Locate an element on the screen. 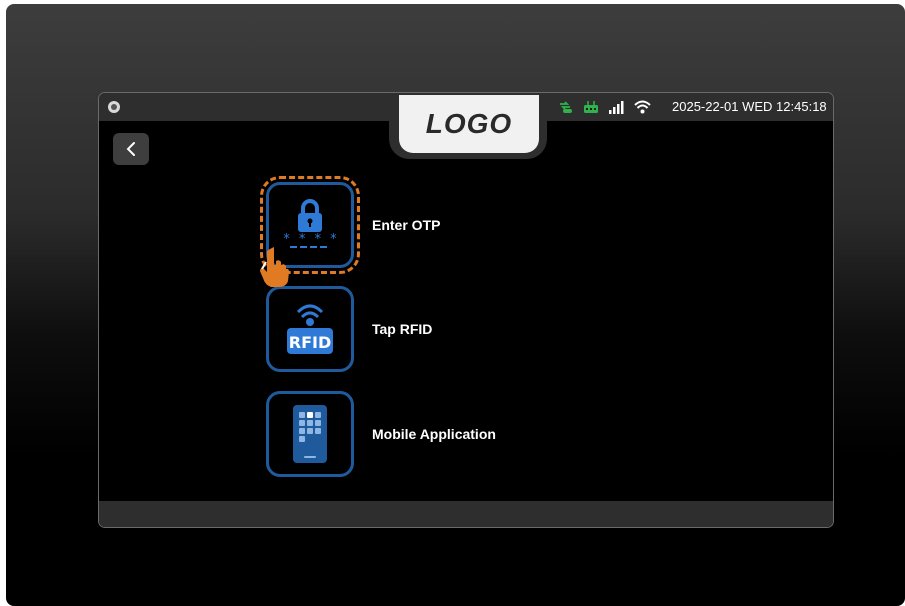 The image size is (905, 606). option-tap-rfid: RFID Tap RFID is located at coordinates (349, 329).